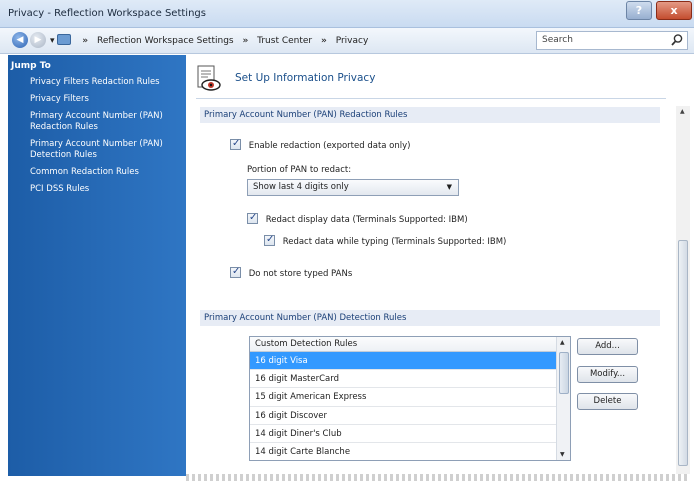 This screenshot has height=481, width=694. What do you see at coordinates (564, 373) in the screenshot?
I see `list-scroll-thumb` at bounding box center [564, 373].